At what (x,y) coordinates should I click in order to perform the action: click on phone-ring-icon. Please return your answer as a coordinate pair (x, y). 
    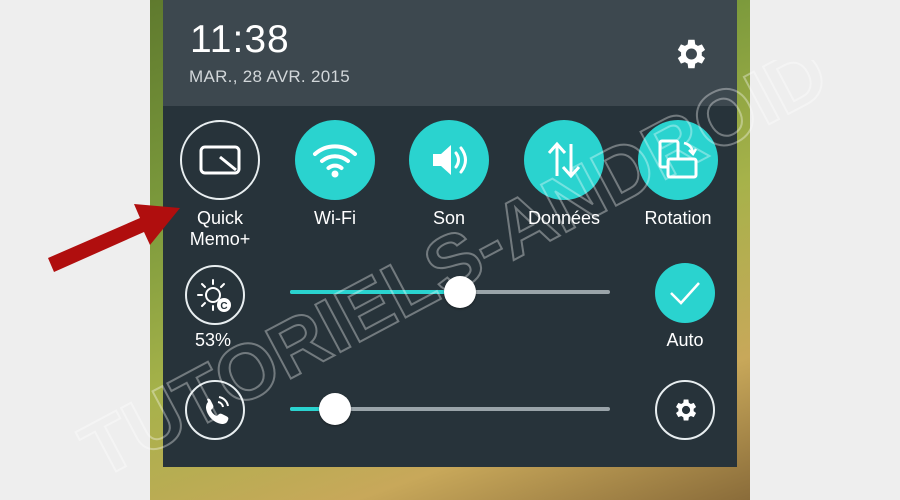
    Looking at the image, I should click on (217, 410).